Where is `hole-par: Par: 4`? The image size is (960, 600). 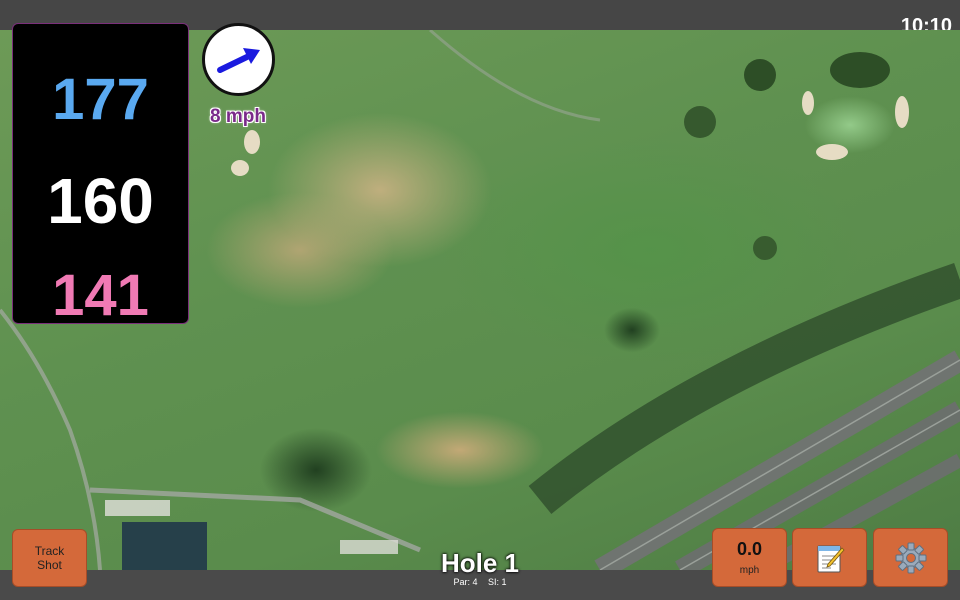
hole-par: Par: 4 is located at coordinates (465, 582).